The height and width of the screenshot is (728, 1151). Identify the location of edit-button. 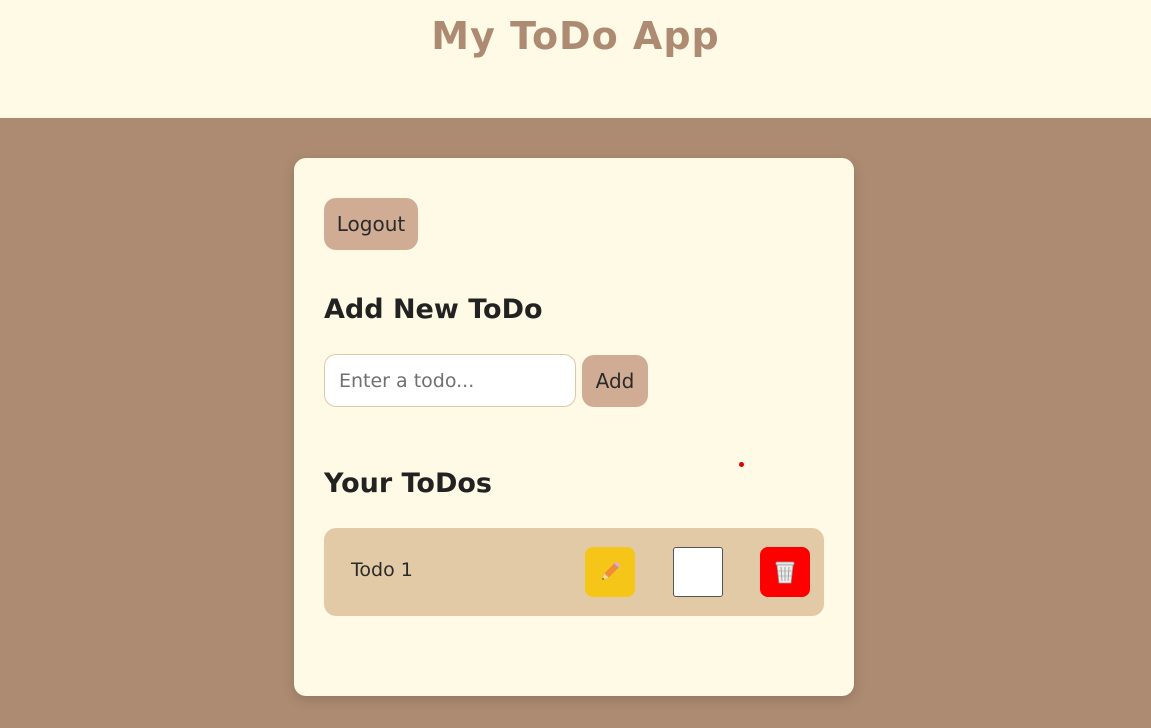
(610, 572).